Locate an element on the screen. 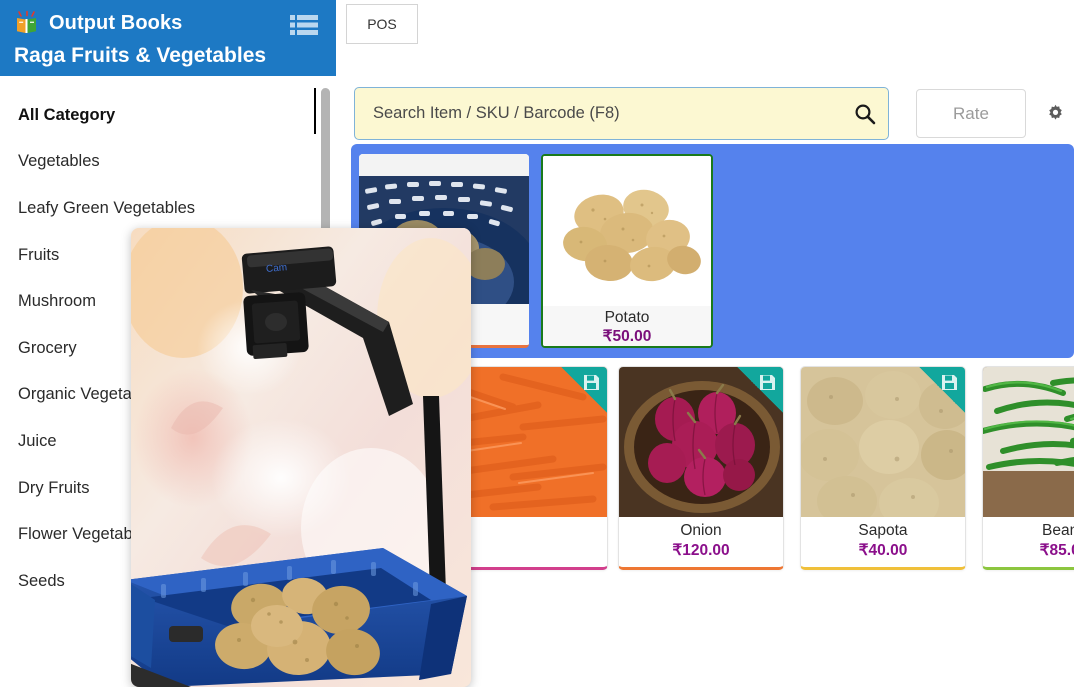 This screenshot has height=687, width=1074. tab-bar: POS is located at coordinates (382, 24).